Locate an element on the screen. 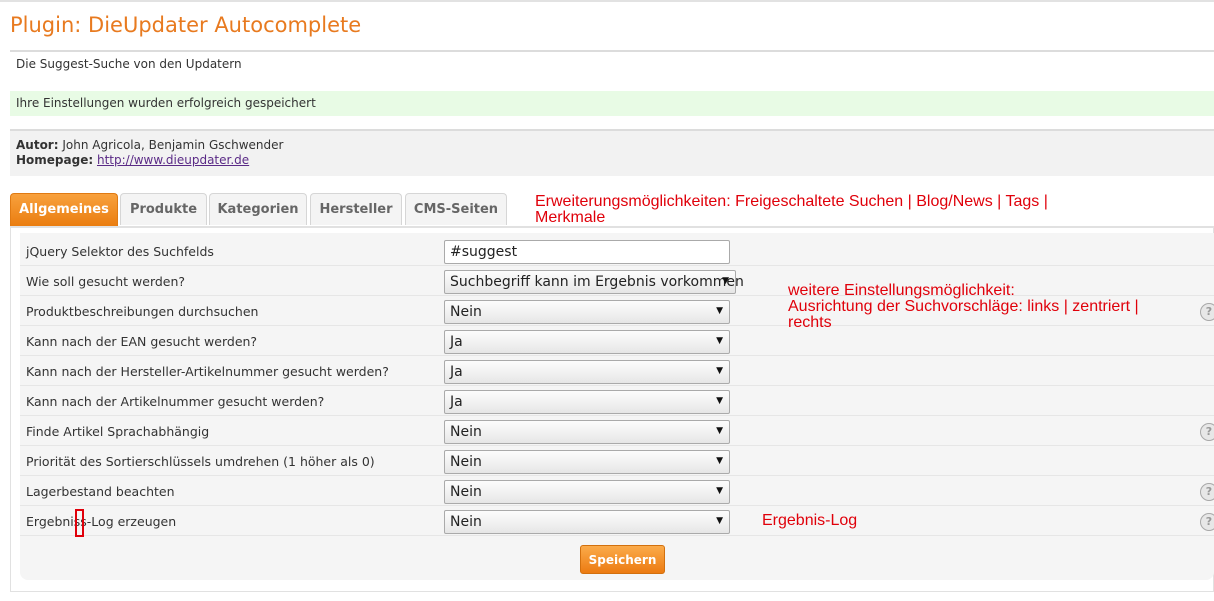 Image resolution: width=1214 pixels, height=601 pixels. tab-cms-seiten: CMS-Seiten is located at coordinates (456, 209).